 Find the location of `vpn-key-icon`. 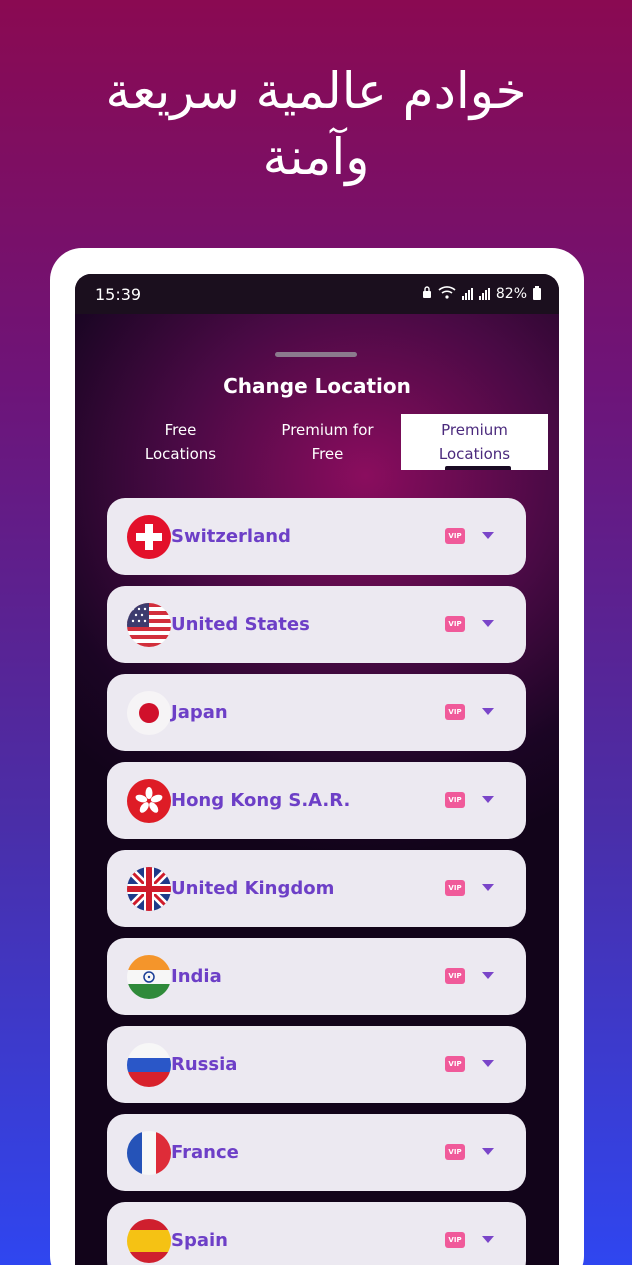

vpn-key-icon is located at coordinates (427, 294).